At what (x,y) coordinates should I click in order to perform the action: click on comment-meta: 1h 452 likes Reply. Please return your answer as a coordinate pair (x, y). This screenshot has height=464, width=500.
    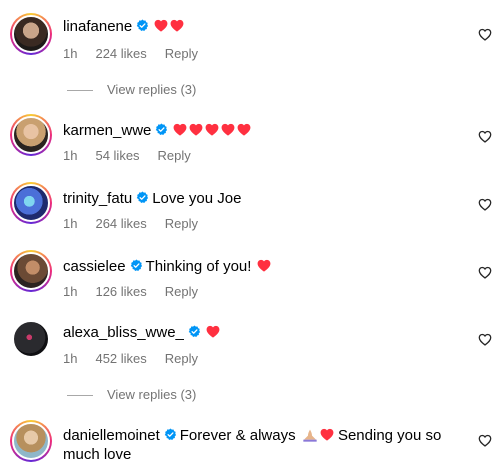
    Looking at the image, I should click on (139, 358).